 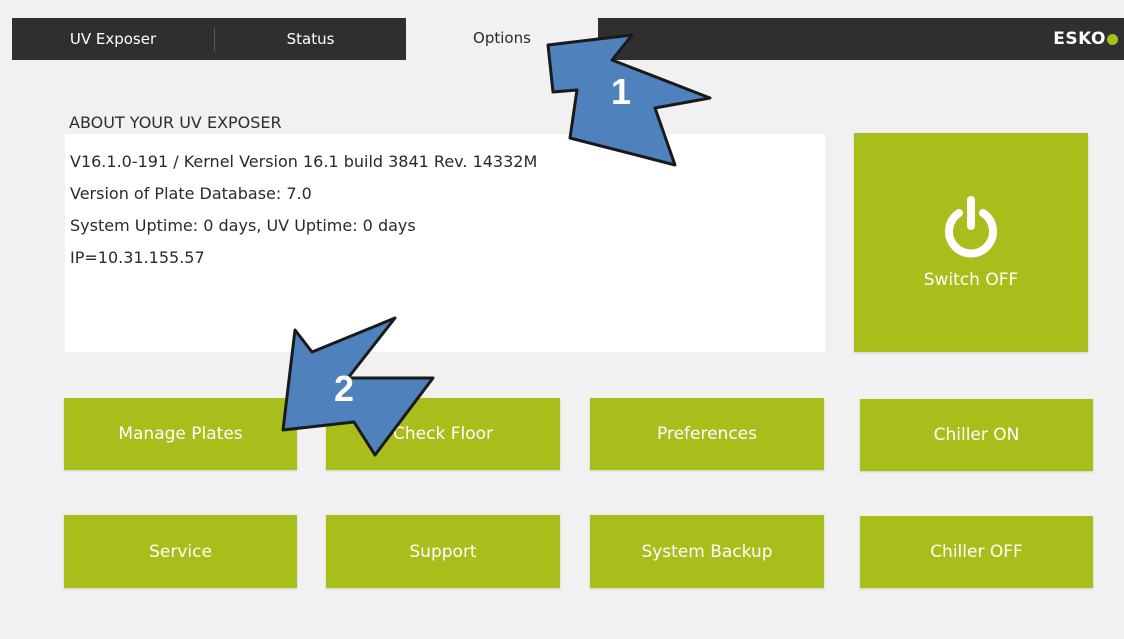 I want to click on about-title: ABOUT YOUR UV EXPOSER, so click(x=175, y=122).